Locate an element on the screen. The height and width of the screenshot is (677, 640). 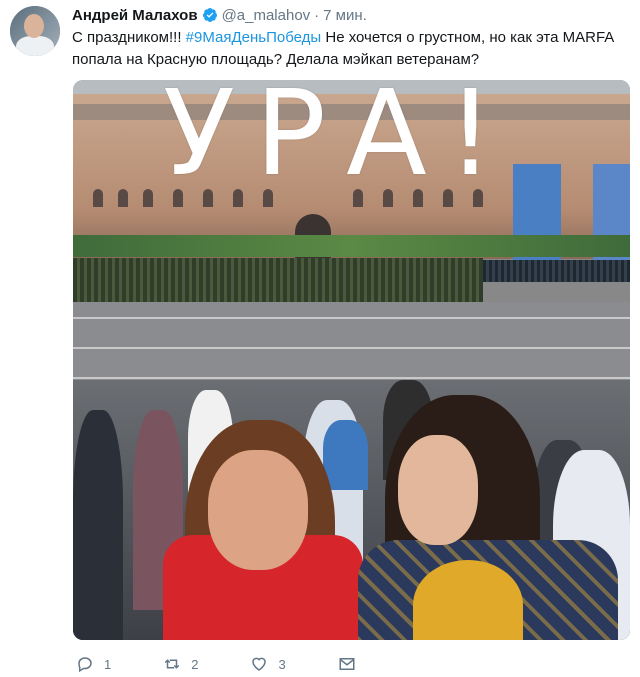
retweet-count: 2 is located at coordinates (195, 664).